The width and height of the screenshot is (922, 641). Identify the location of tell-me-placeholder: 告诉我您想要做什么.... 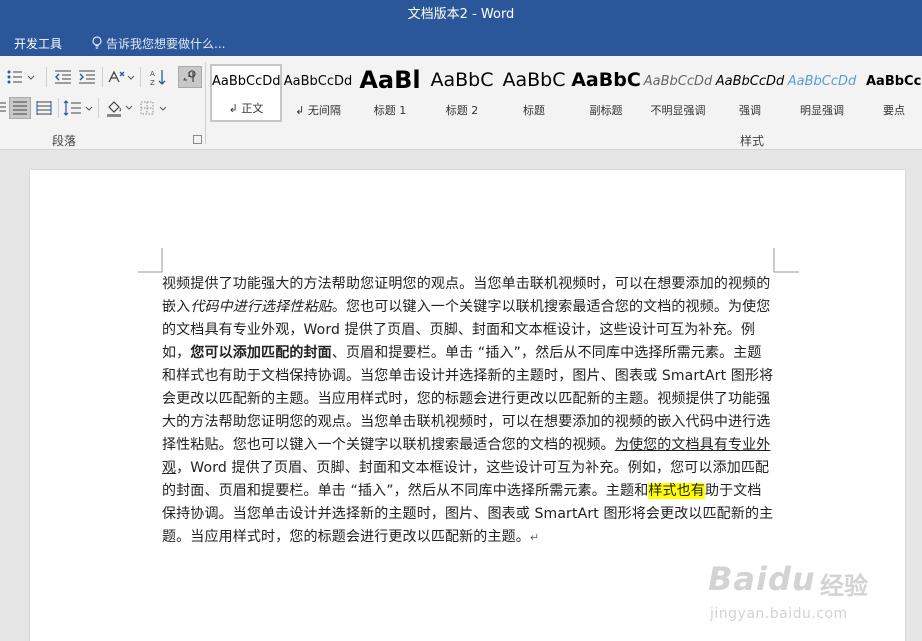
(166, 44).